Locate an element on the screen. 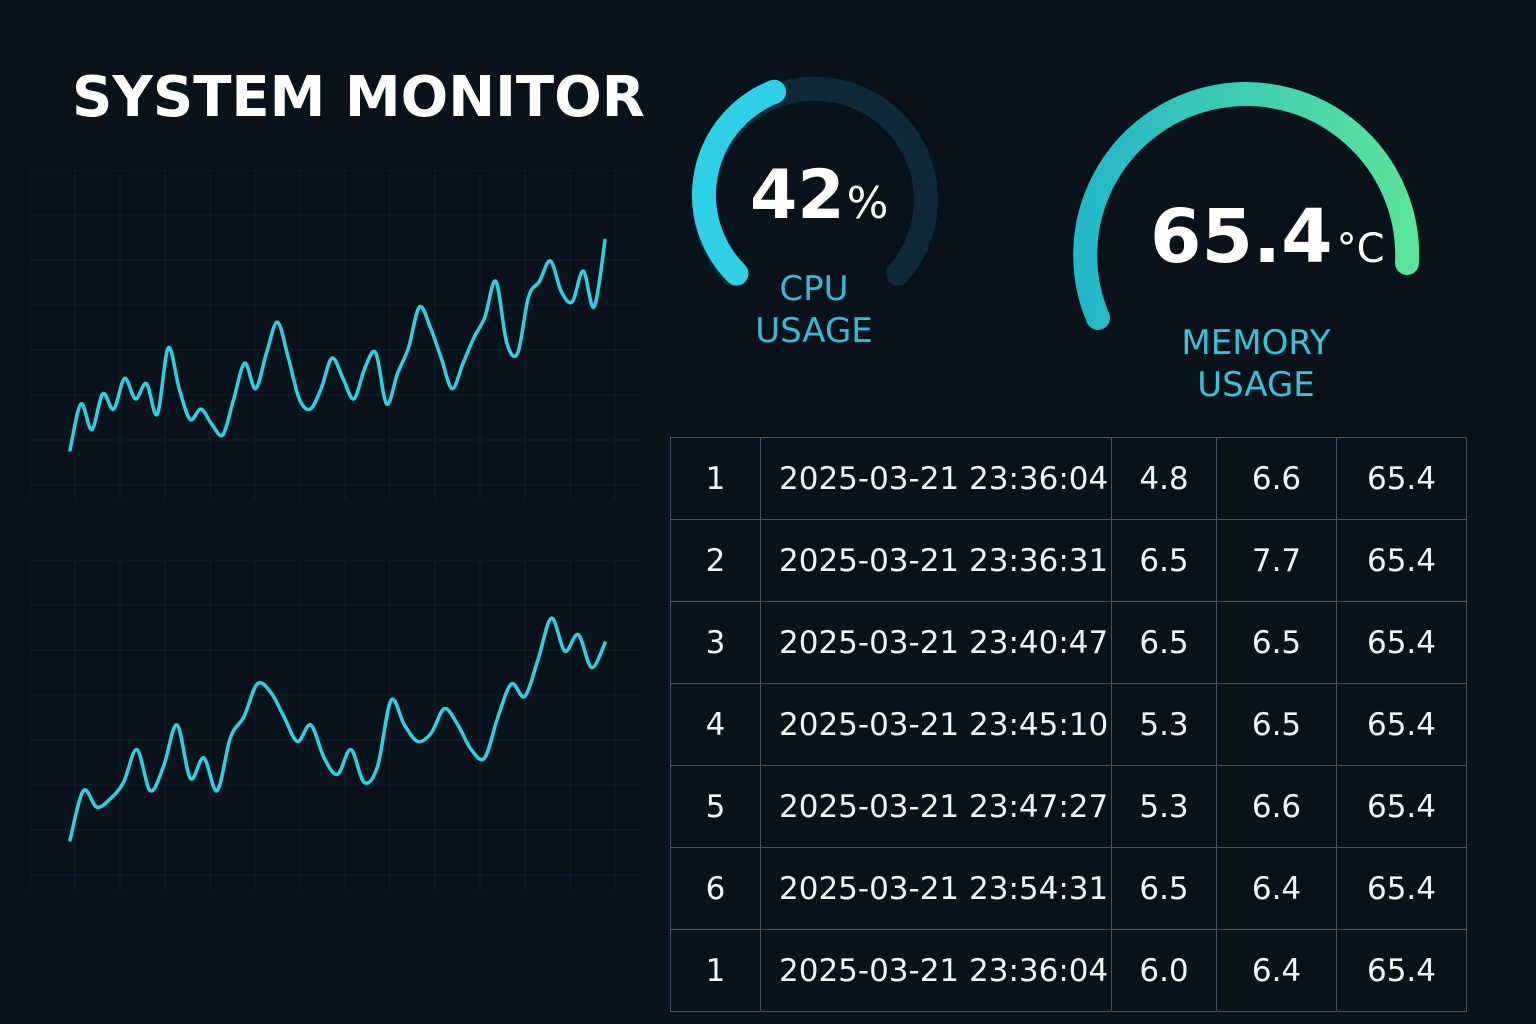  row-timestamp: 2025-03-21 23:47:27 is located at coordinates (936, 806).